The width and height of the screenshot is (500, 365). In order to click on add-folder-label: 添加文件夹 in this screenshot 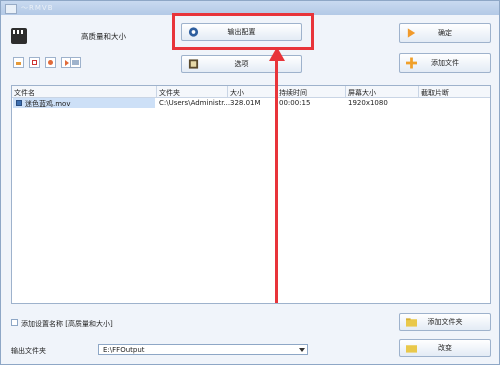, I will do `click(445, 322)`.